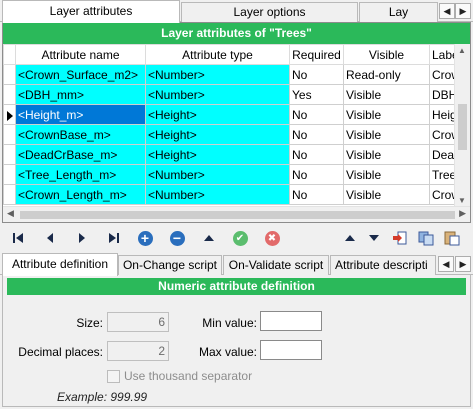  I want to click on tab-layer-more: Lay, so click(398, 12).